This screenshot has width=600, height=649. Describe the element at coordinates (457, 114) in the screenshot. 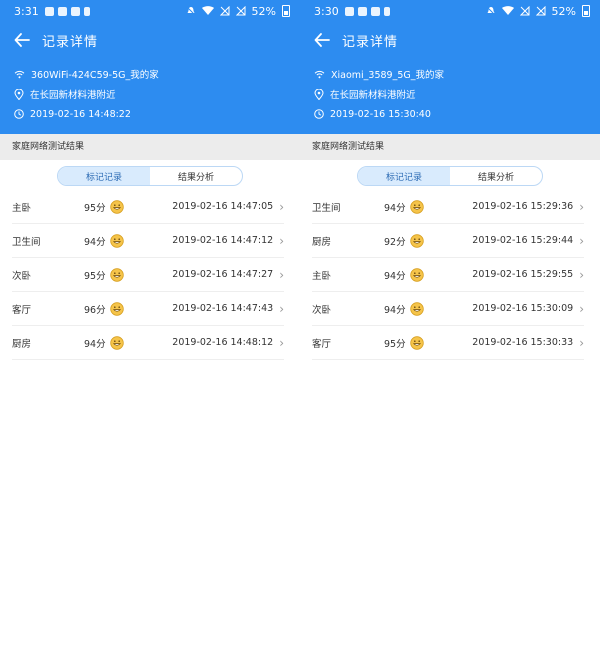

I see `time-row: 2019-02-16 15:30:40` at that location.